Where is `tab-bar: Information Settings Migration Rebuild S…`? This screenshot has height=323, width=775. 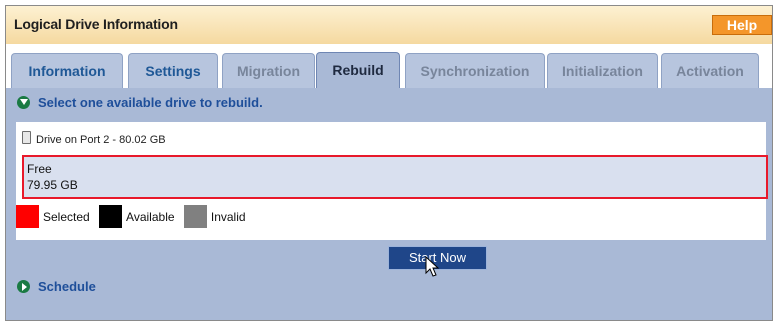
tab-bar: Information Settings Migration Rebuild S… is located at coordinates (389, 67).